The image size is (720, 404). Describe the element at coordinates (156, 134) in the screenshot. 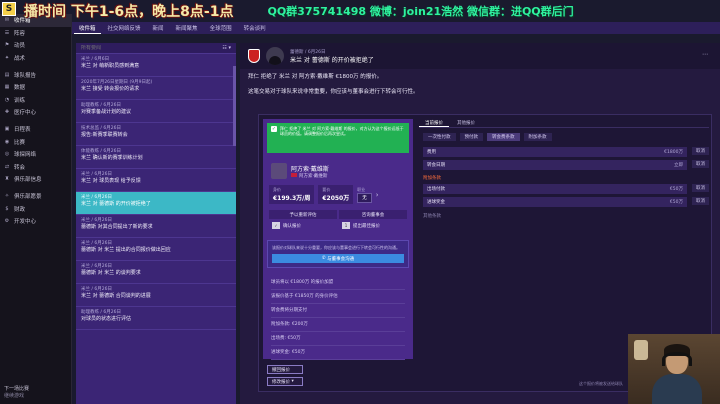

I see `message-item: 技术总监 / 6月26日 报告:新赛季联赛转会` at that location.